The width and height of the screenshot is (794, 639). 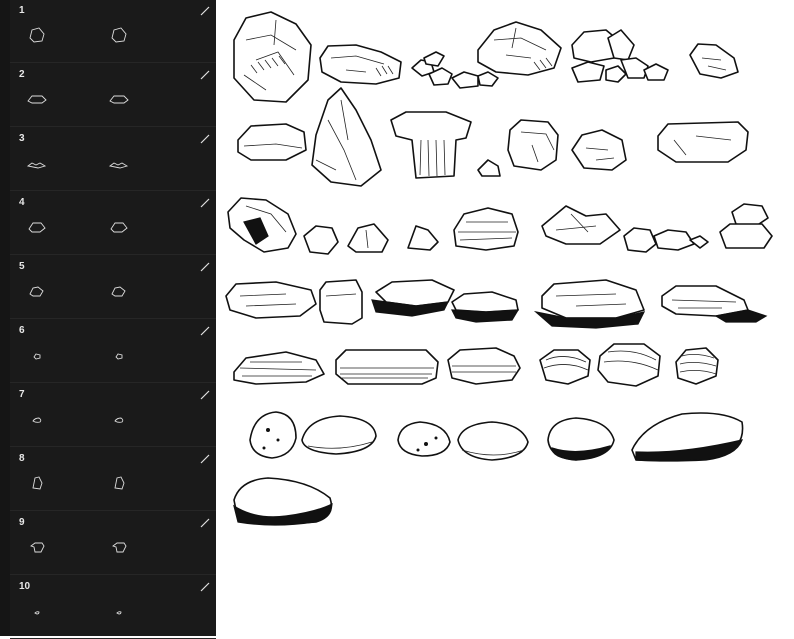 What do you see at coordinates (271, 300) in the screenshot?
I see `flat-oval-slab` at bounding box center [271, 300].